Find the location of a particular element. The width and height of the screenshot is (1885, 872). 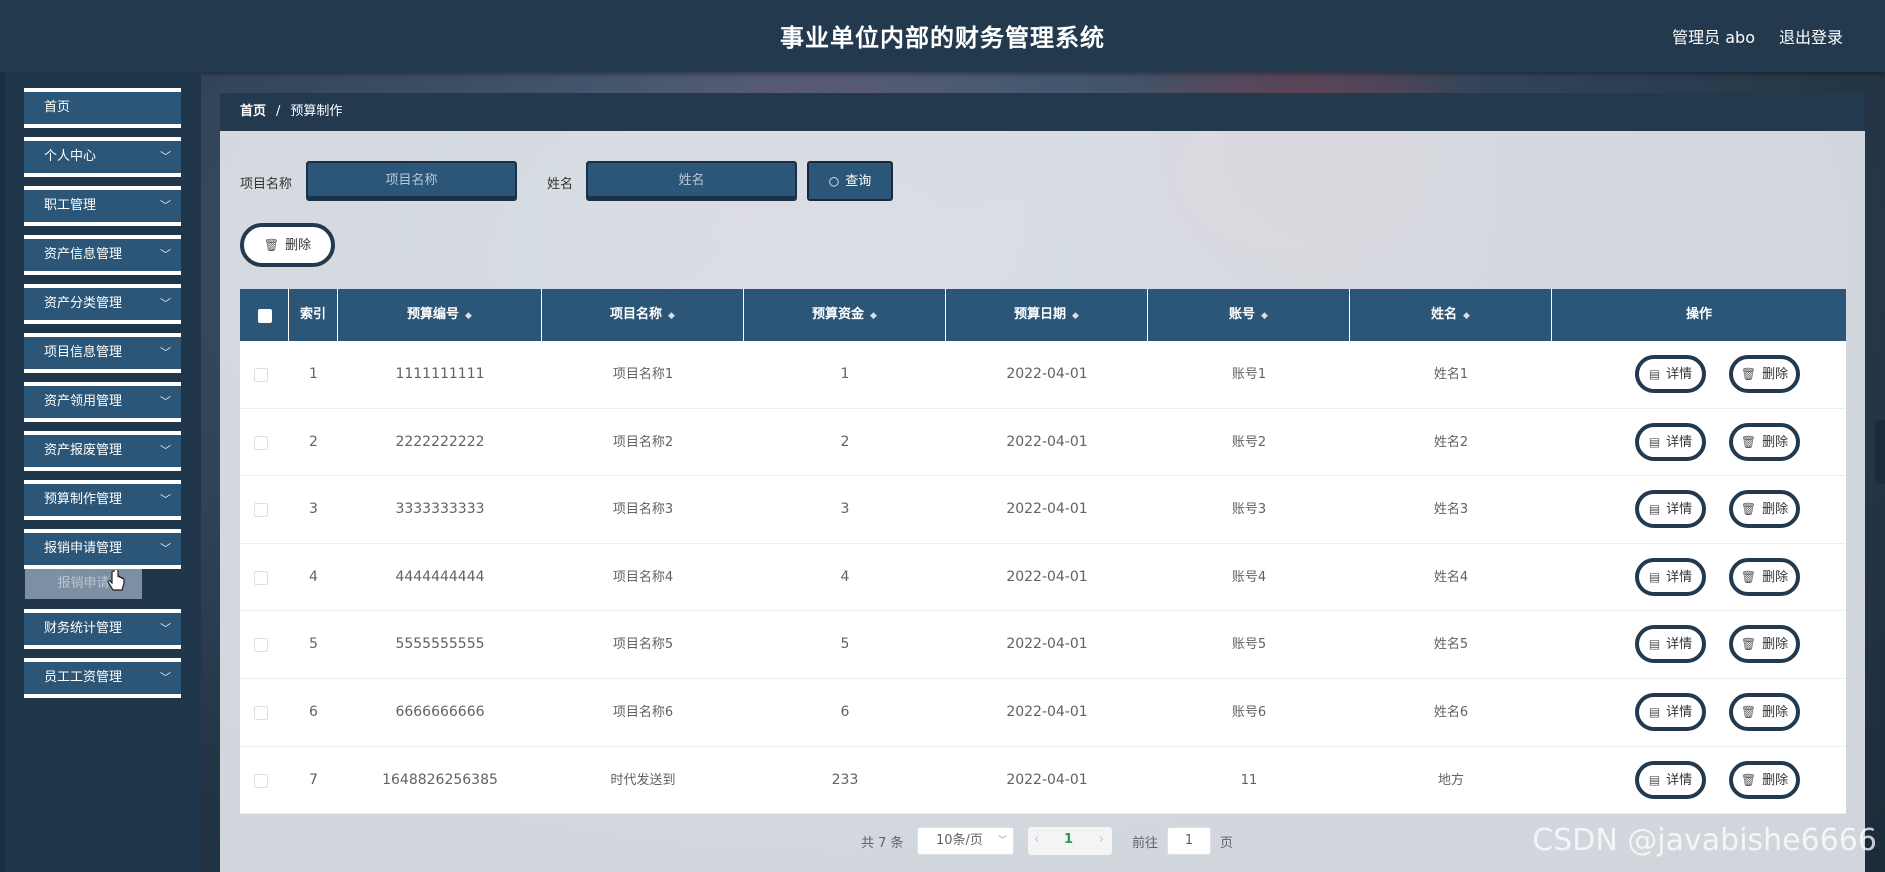

sidebar-item-asset-category: 资产分类管理 ﹀ is located at coordinates (102, 304).